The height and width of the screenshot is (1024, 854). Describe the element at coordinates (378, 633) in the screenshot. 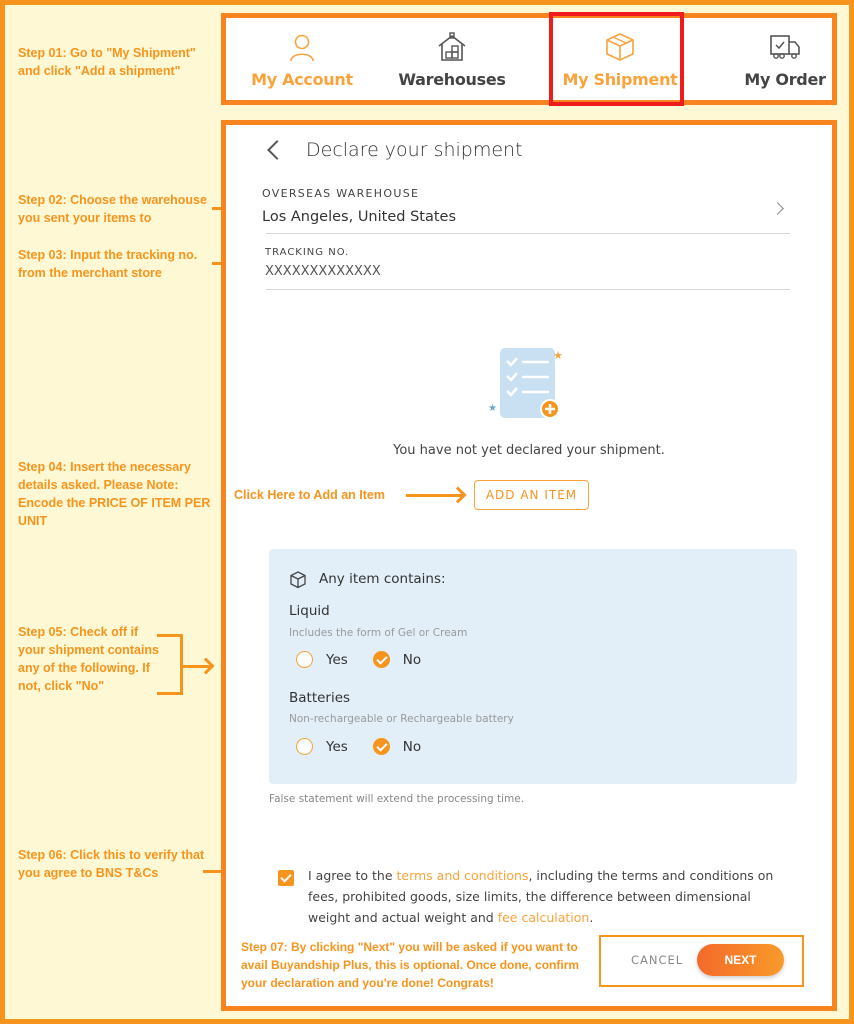

I see `liquid-hint: Includes the form of Gel or Cream` at that location.